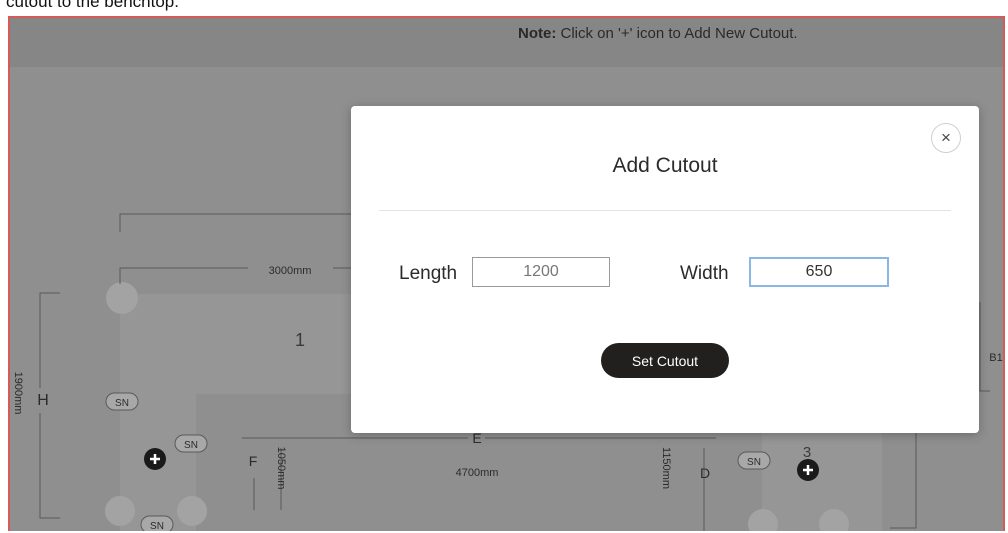 The width and height of the screenshot is (1008, 533). I want to click on section-number-3: 3, so click(807, 452).